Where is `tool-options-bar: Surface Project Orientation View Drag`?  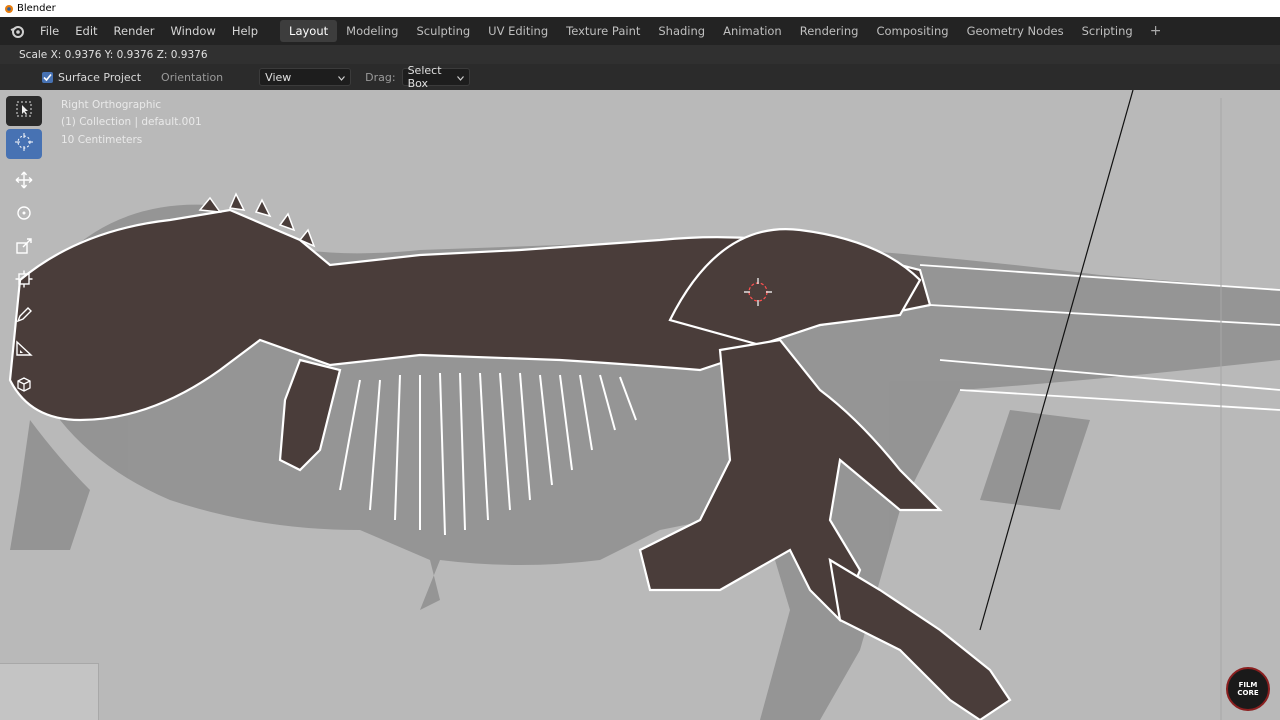 tool-options-bar: Surface Project Orientation View Drag is located at coordinates (640, 77).